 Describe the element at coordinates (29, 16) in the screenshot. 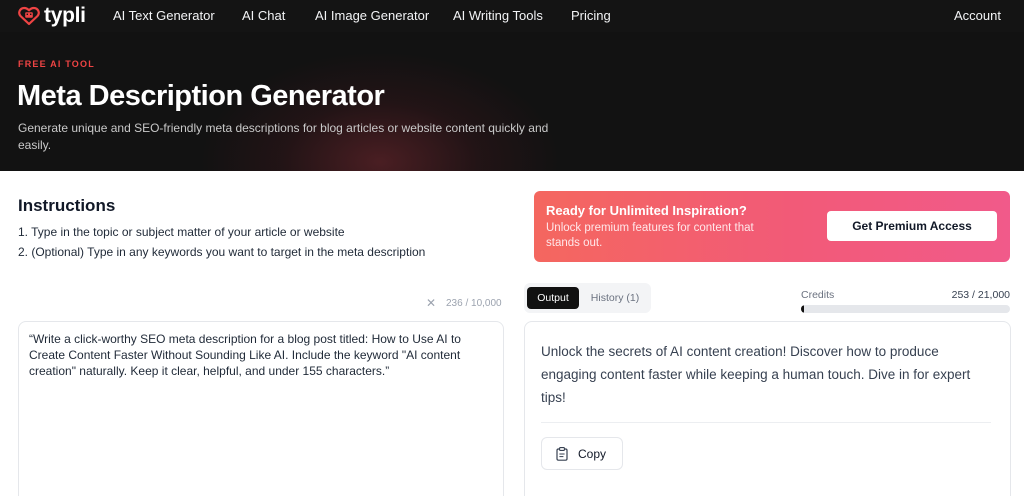

I see `typli-logo-icon` at that location.